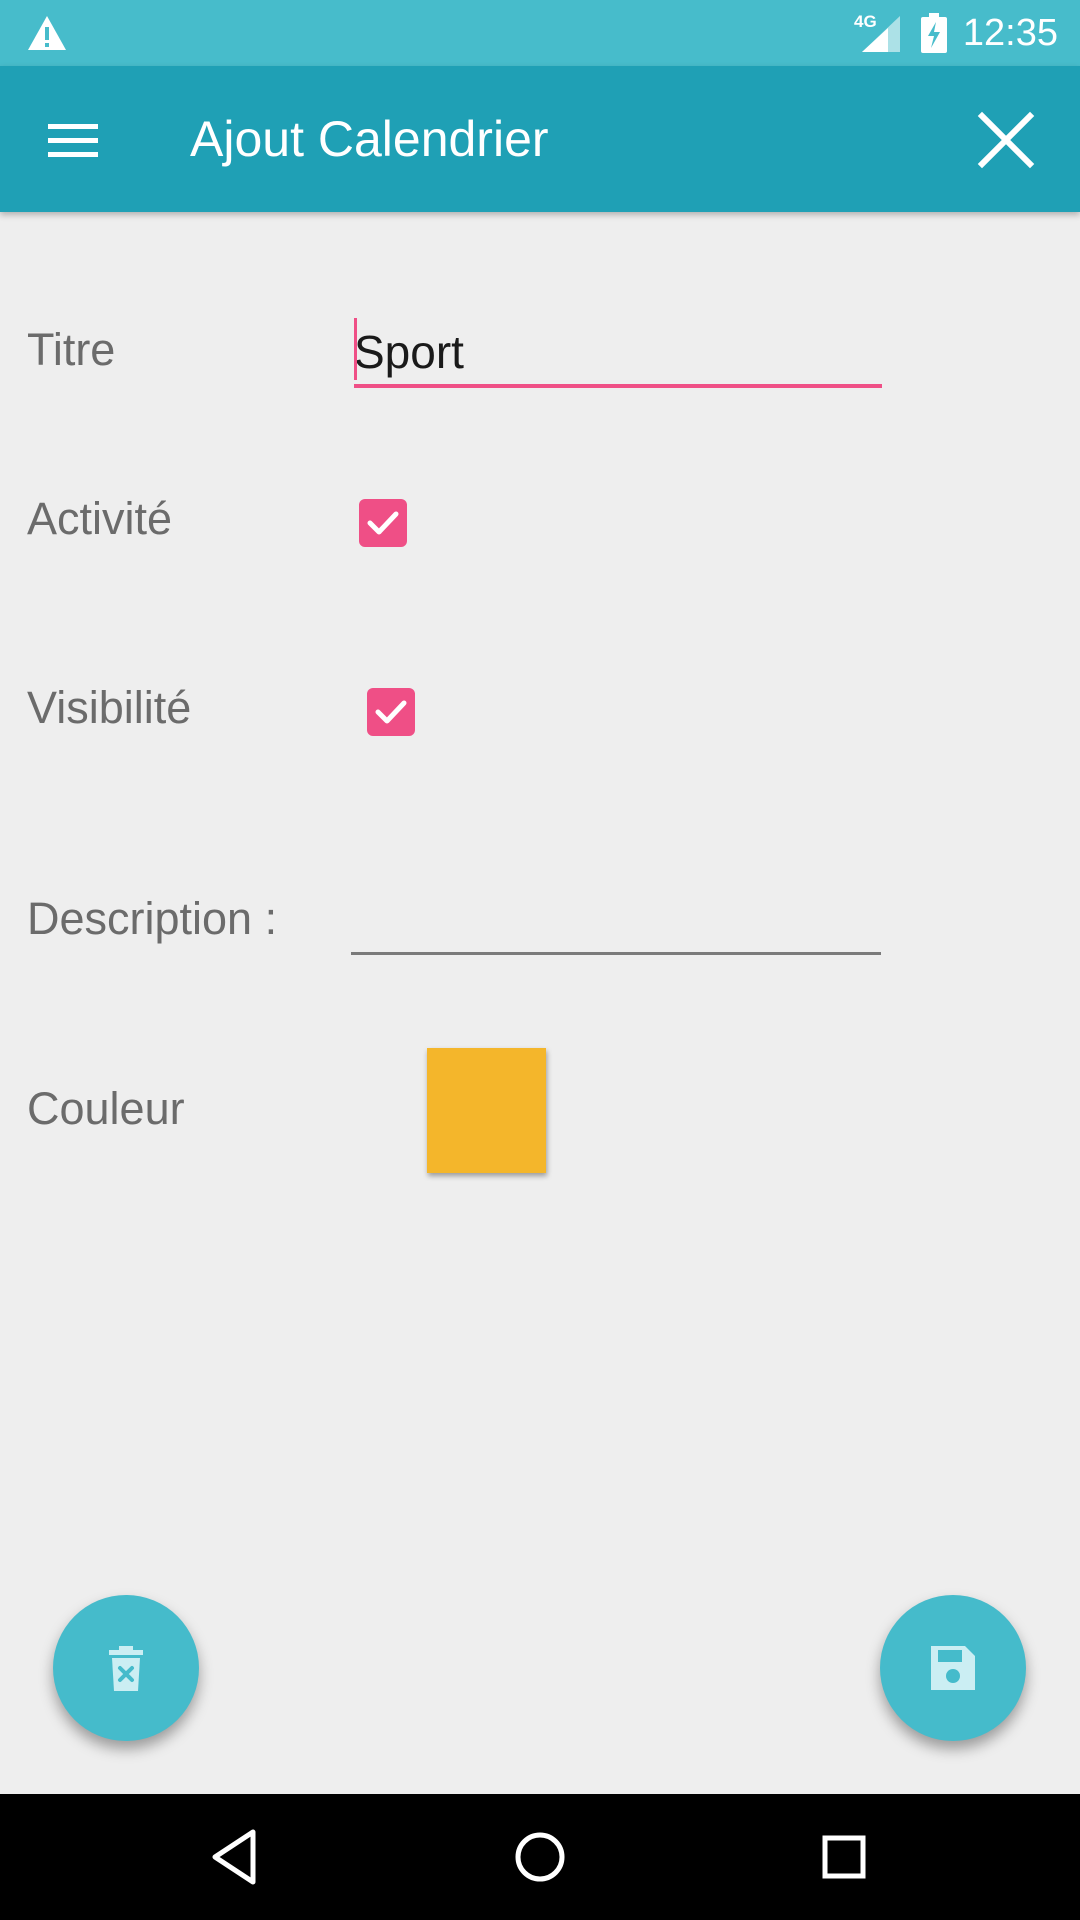  Describe the element at coordinates (236, 1857) in the screenshot. I see `back-icon` at that location.